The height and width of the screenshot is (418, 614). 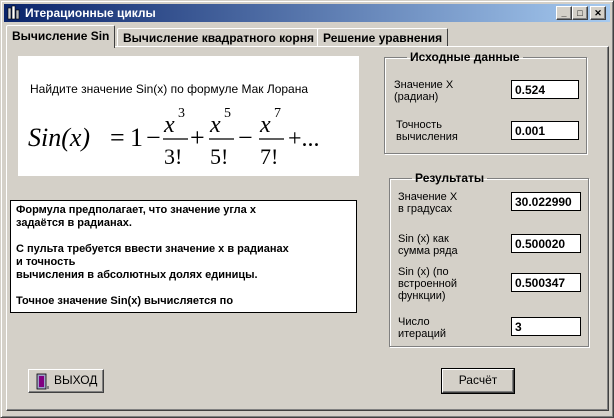 What do you see at coordinates (215, 125) in the screenshot?
I see `term2-x: x` at bounding box center [215, 125].